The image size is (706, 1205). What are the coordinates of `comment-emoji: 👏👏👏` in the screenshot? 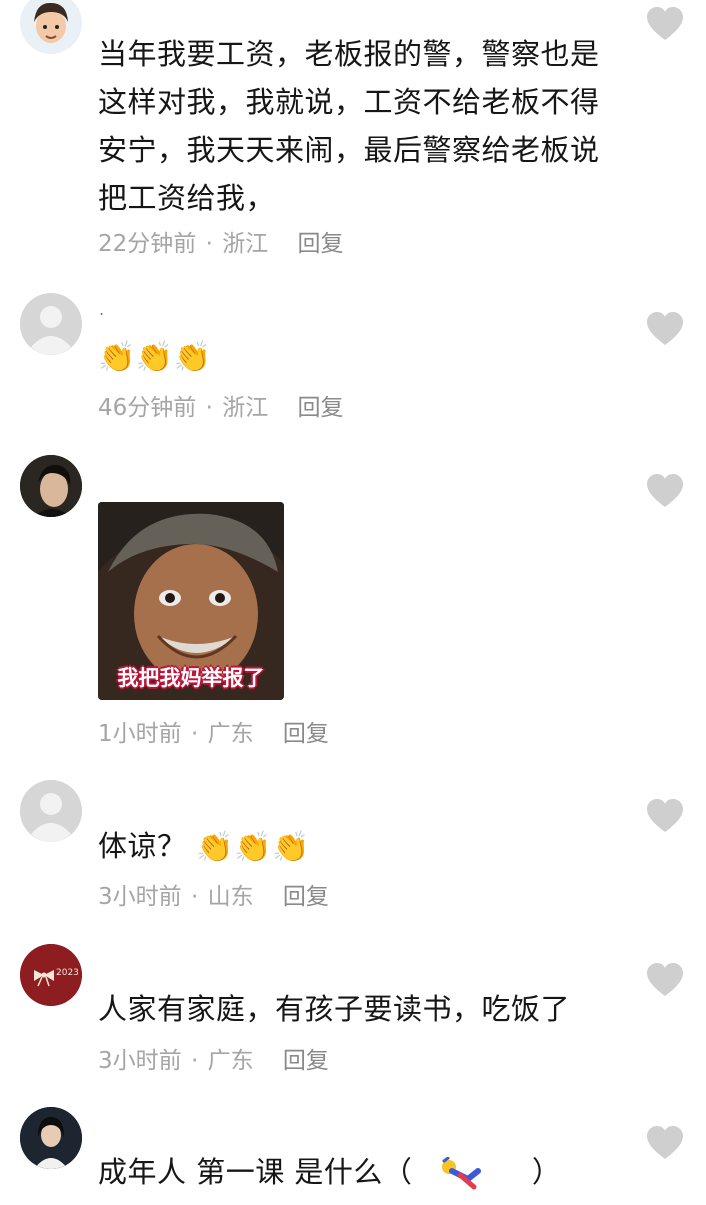 It's located at (358, 356).